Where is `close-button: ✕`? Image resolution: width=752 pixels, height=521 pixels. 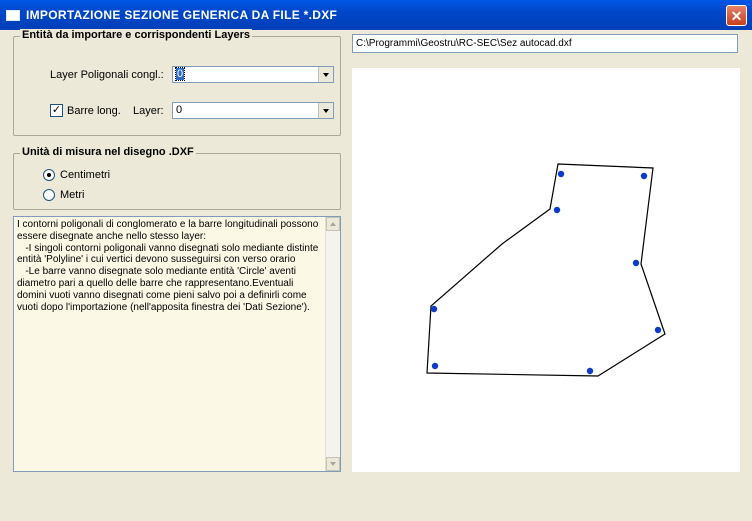 close-button: ✕ is located at coordinates (736, 15).